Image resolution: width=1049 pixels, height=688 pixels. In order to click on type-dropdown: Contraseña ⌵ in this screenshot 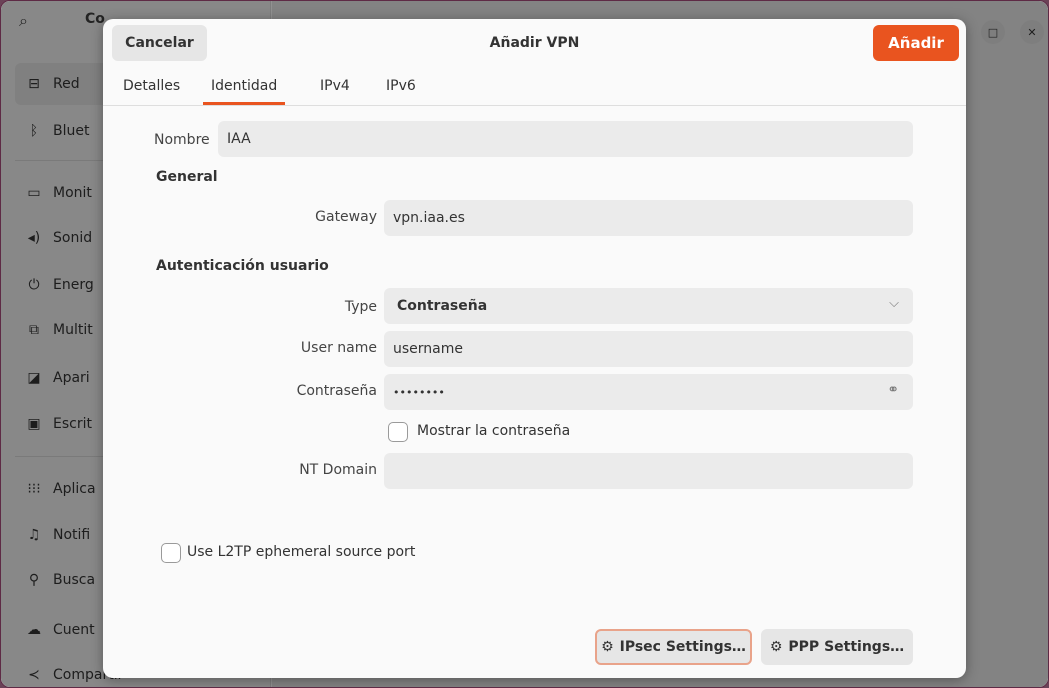, I will do `click(648, 306)`.